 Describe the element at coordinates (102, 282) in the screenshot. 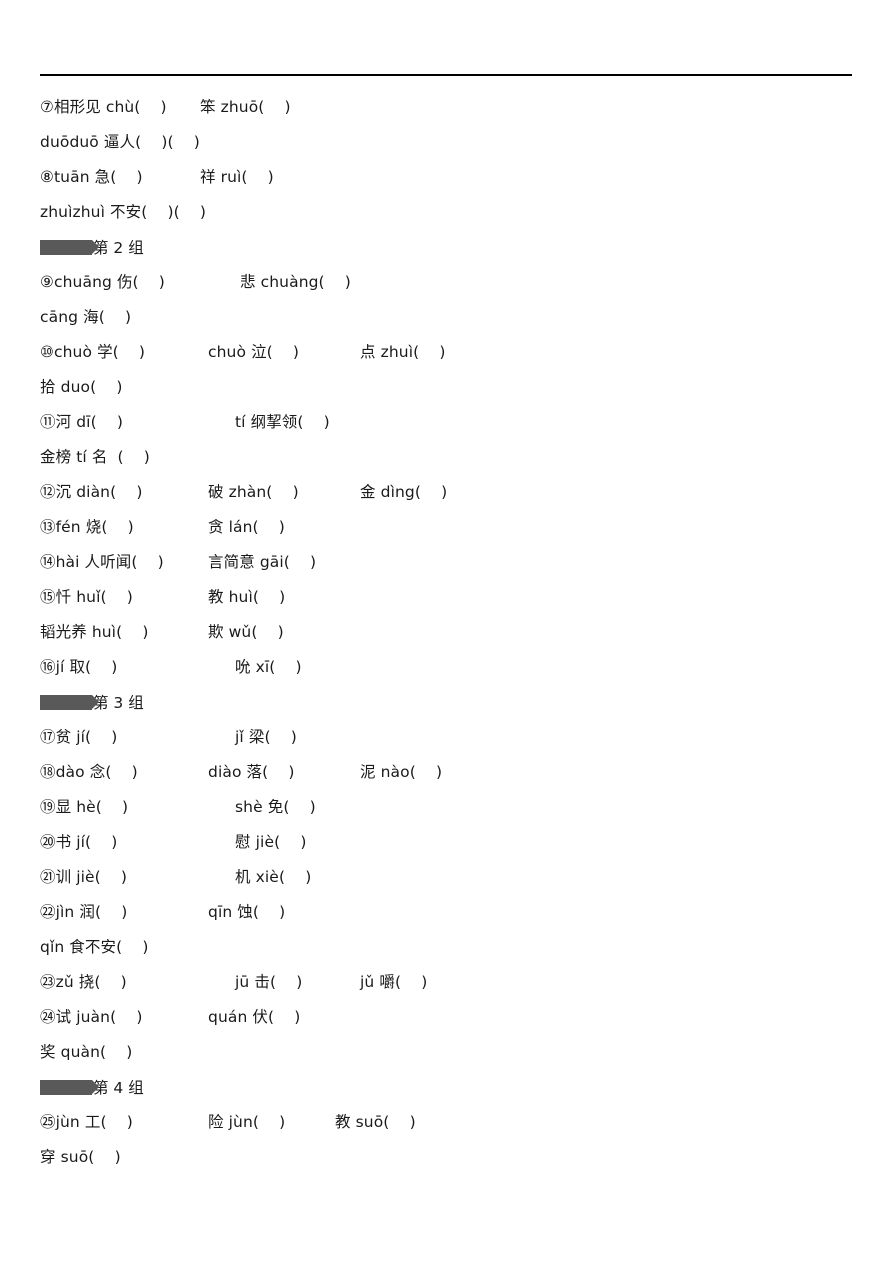

I see `exercise-item: ⑨chuāng 伤( )` at that location.